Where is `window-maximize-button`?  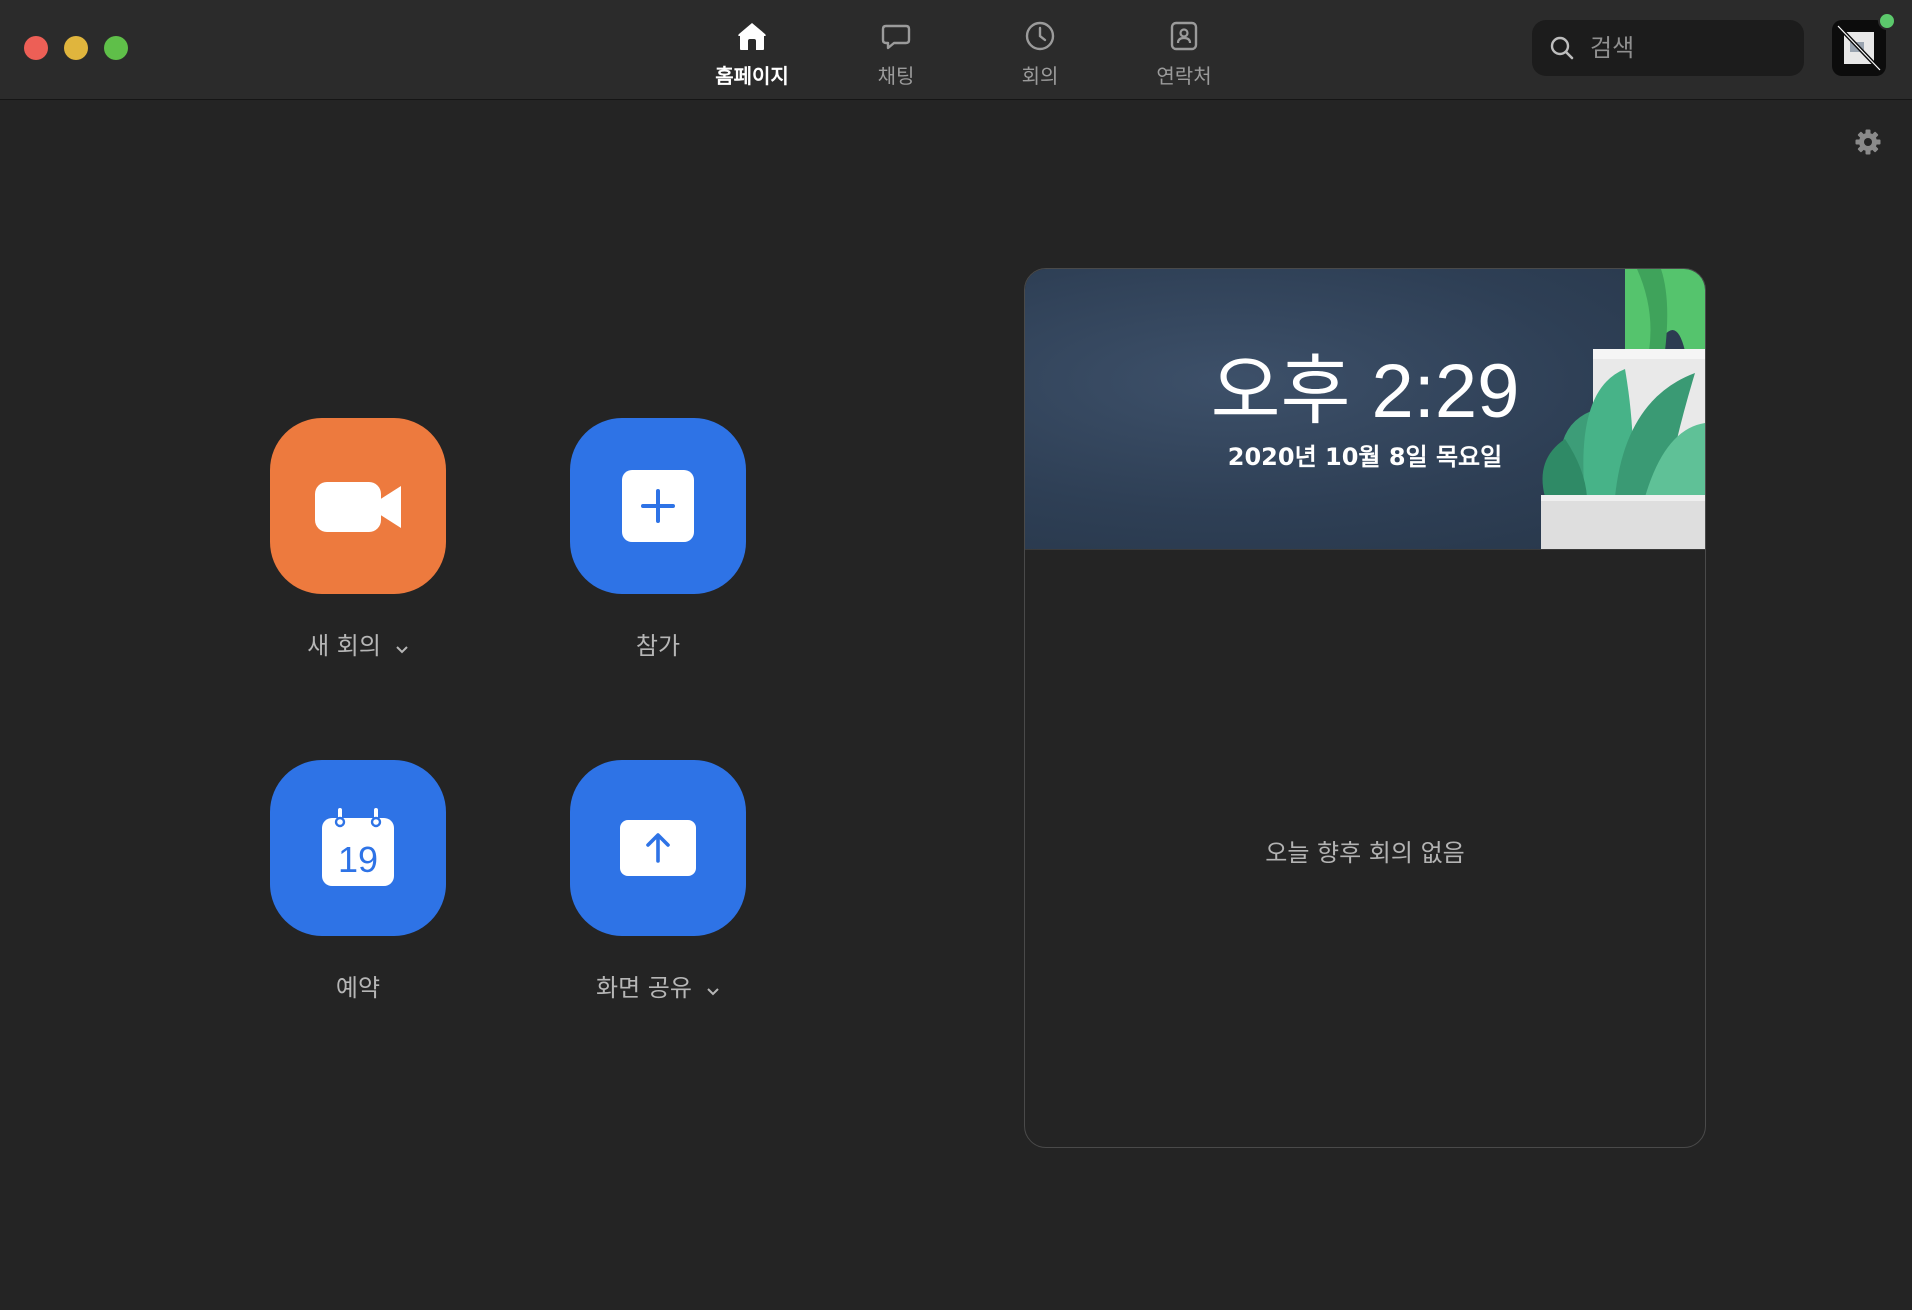 window-maximize-button is located at coordinates (116, 48).